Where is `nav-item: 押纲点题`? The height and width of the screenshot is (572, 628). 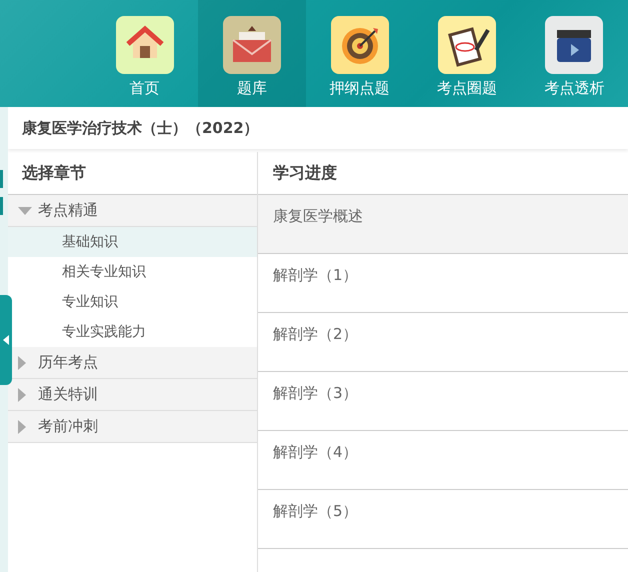 nav-item: 押纲点题 is located at coordinates (360, 53).